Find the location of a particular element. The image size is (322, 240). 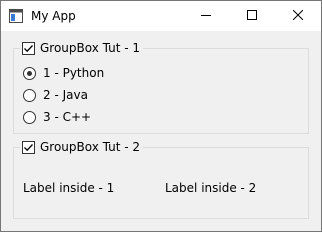

groupbox-2-header: GroupBox Tut - 2 is located at coordinates (82, 147).